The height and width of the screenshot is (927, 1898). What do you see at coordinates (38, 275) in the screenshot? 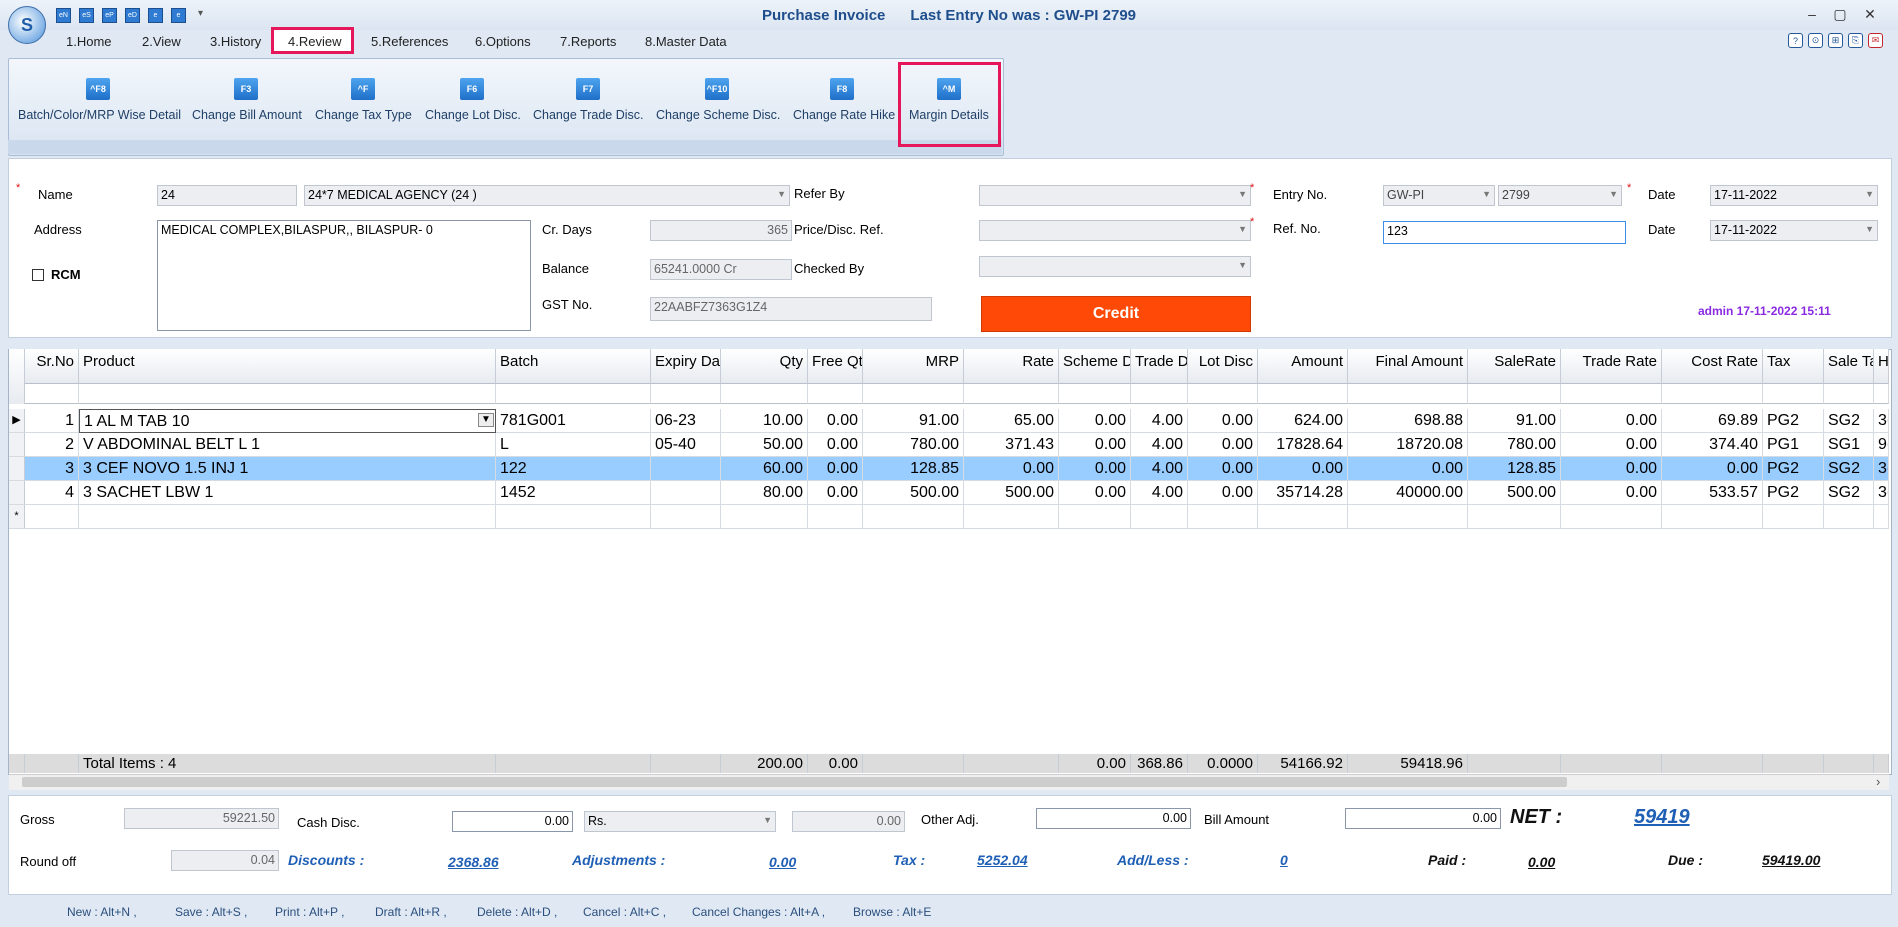
I see `rcm-checkbox` at bounding box center [38, 275].